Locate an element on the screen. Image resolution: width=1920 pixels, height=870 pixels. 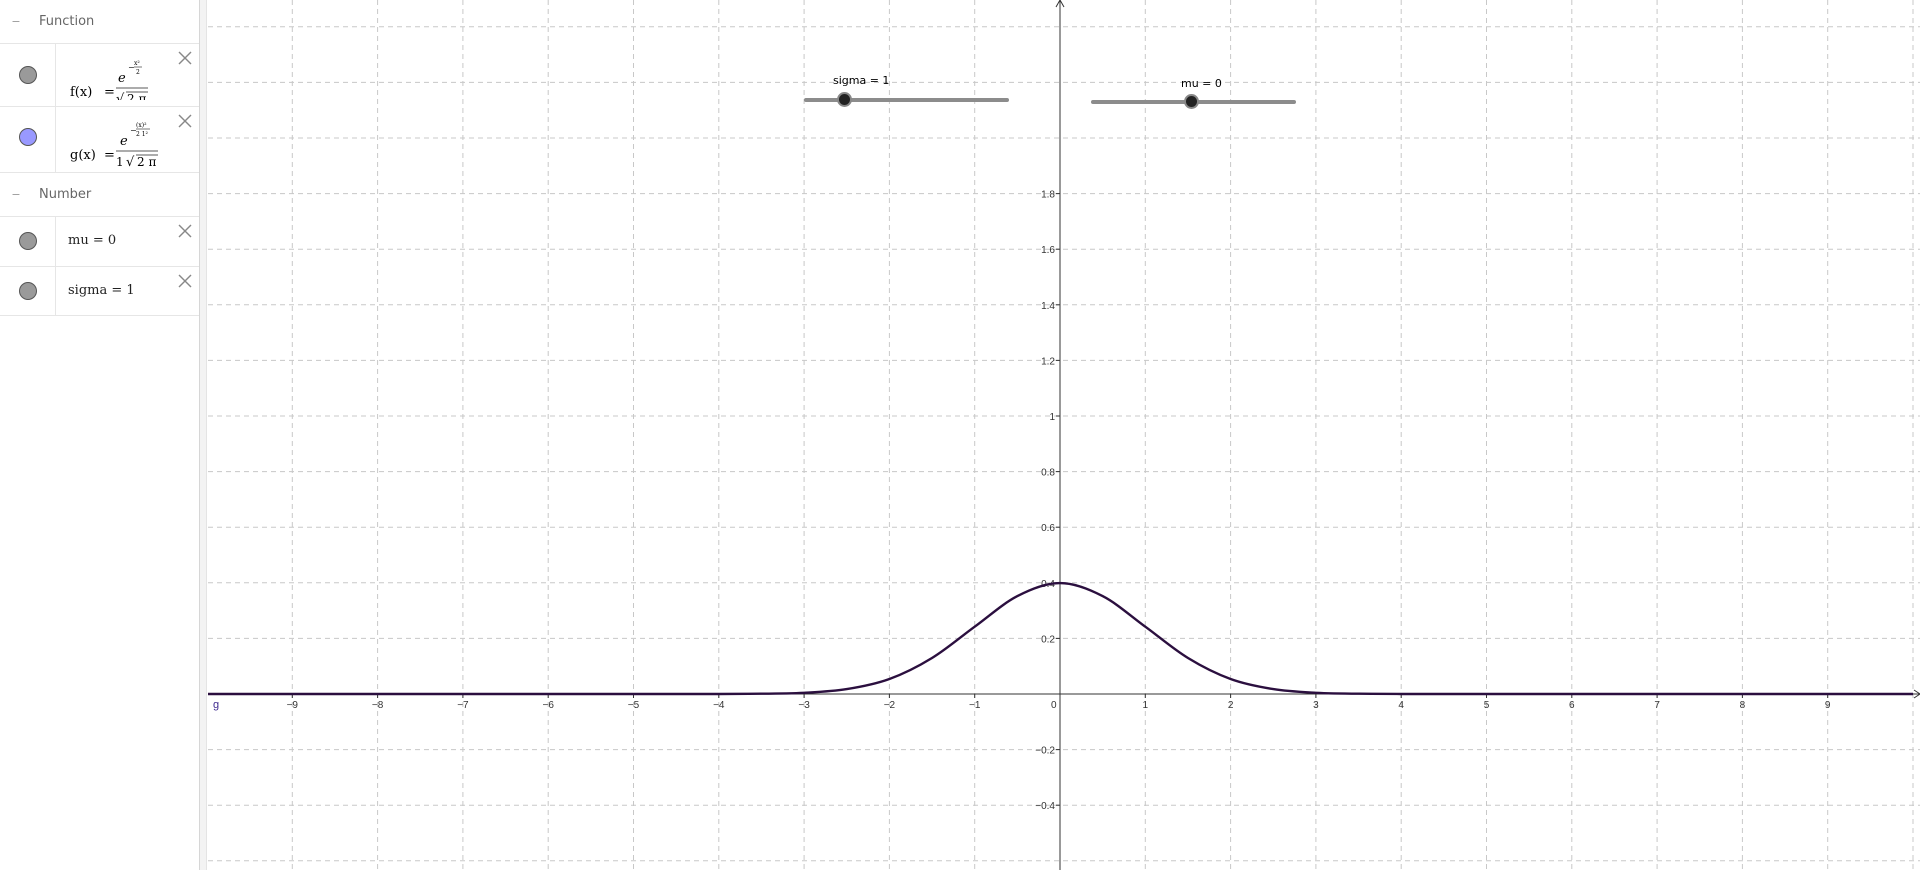
algebra-item-mu: mu = 0 is located at coordinates (99, 242).